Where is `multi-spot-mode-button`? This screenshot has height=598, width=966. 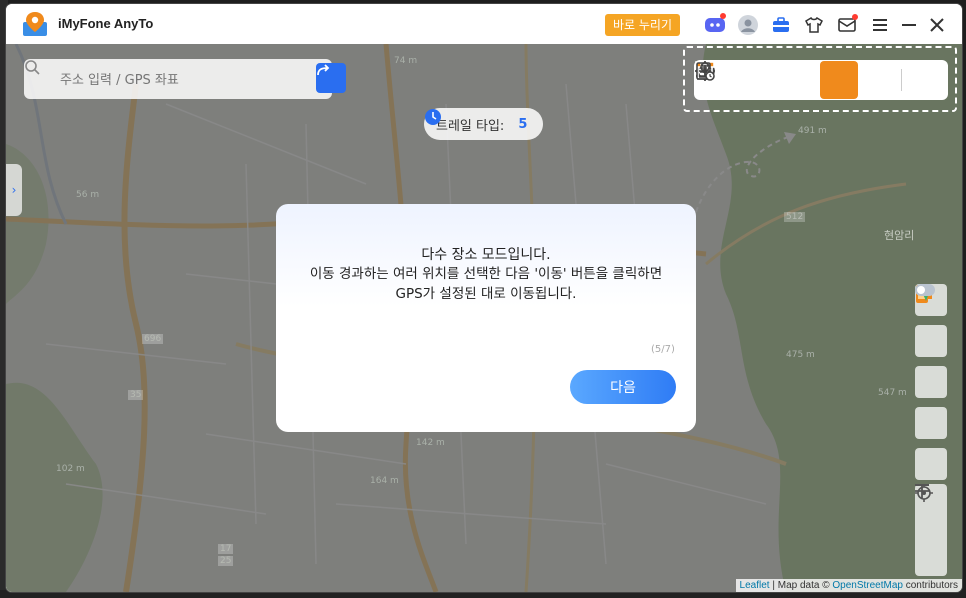 multi-spot-mode-button is located at coordinates (776, 80).